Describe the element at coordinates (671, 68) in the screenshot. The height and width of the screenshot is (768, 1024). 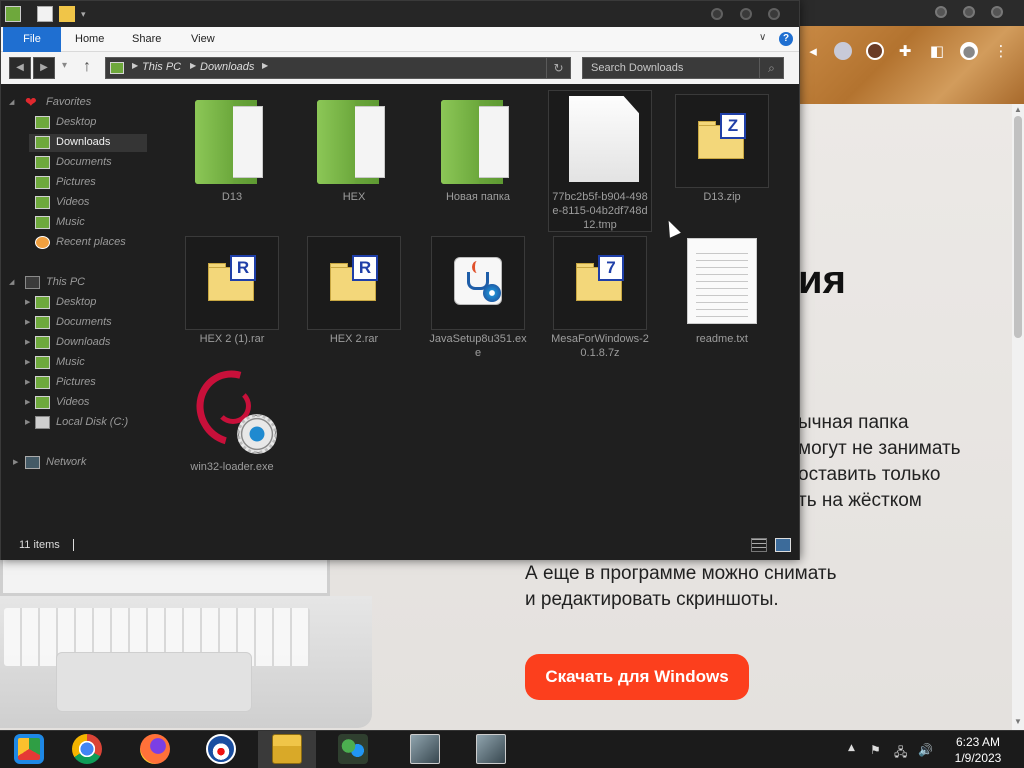
I see `search-input` at that location.